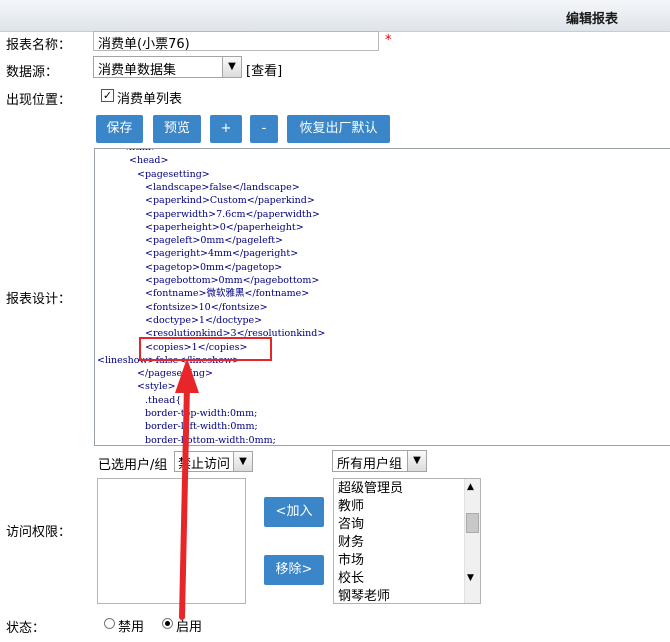 The height and width of the screenshot is (642, 670). What do you see at coordinates (119, 129) in the screenshot?
I see `save-button: 保存` at bounding box center [119, 129].